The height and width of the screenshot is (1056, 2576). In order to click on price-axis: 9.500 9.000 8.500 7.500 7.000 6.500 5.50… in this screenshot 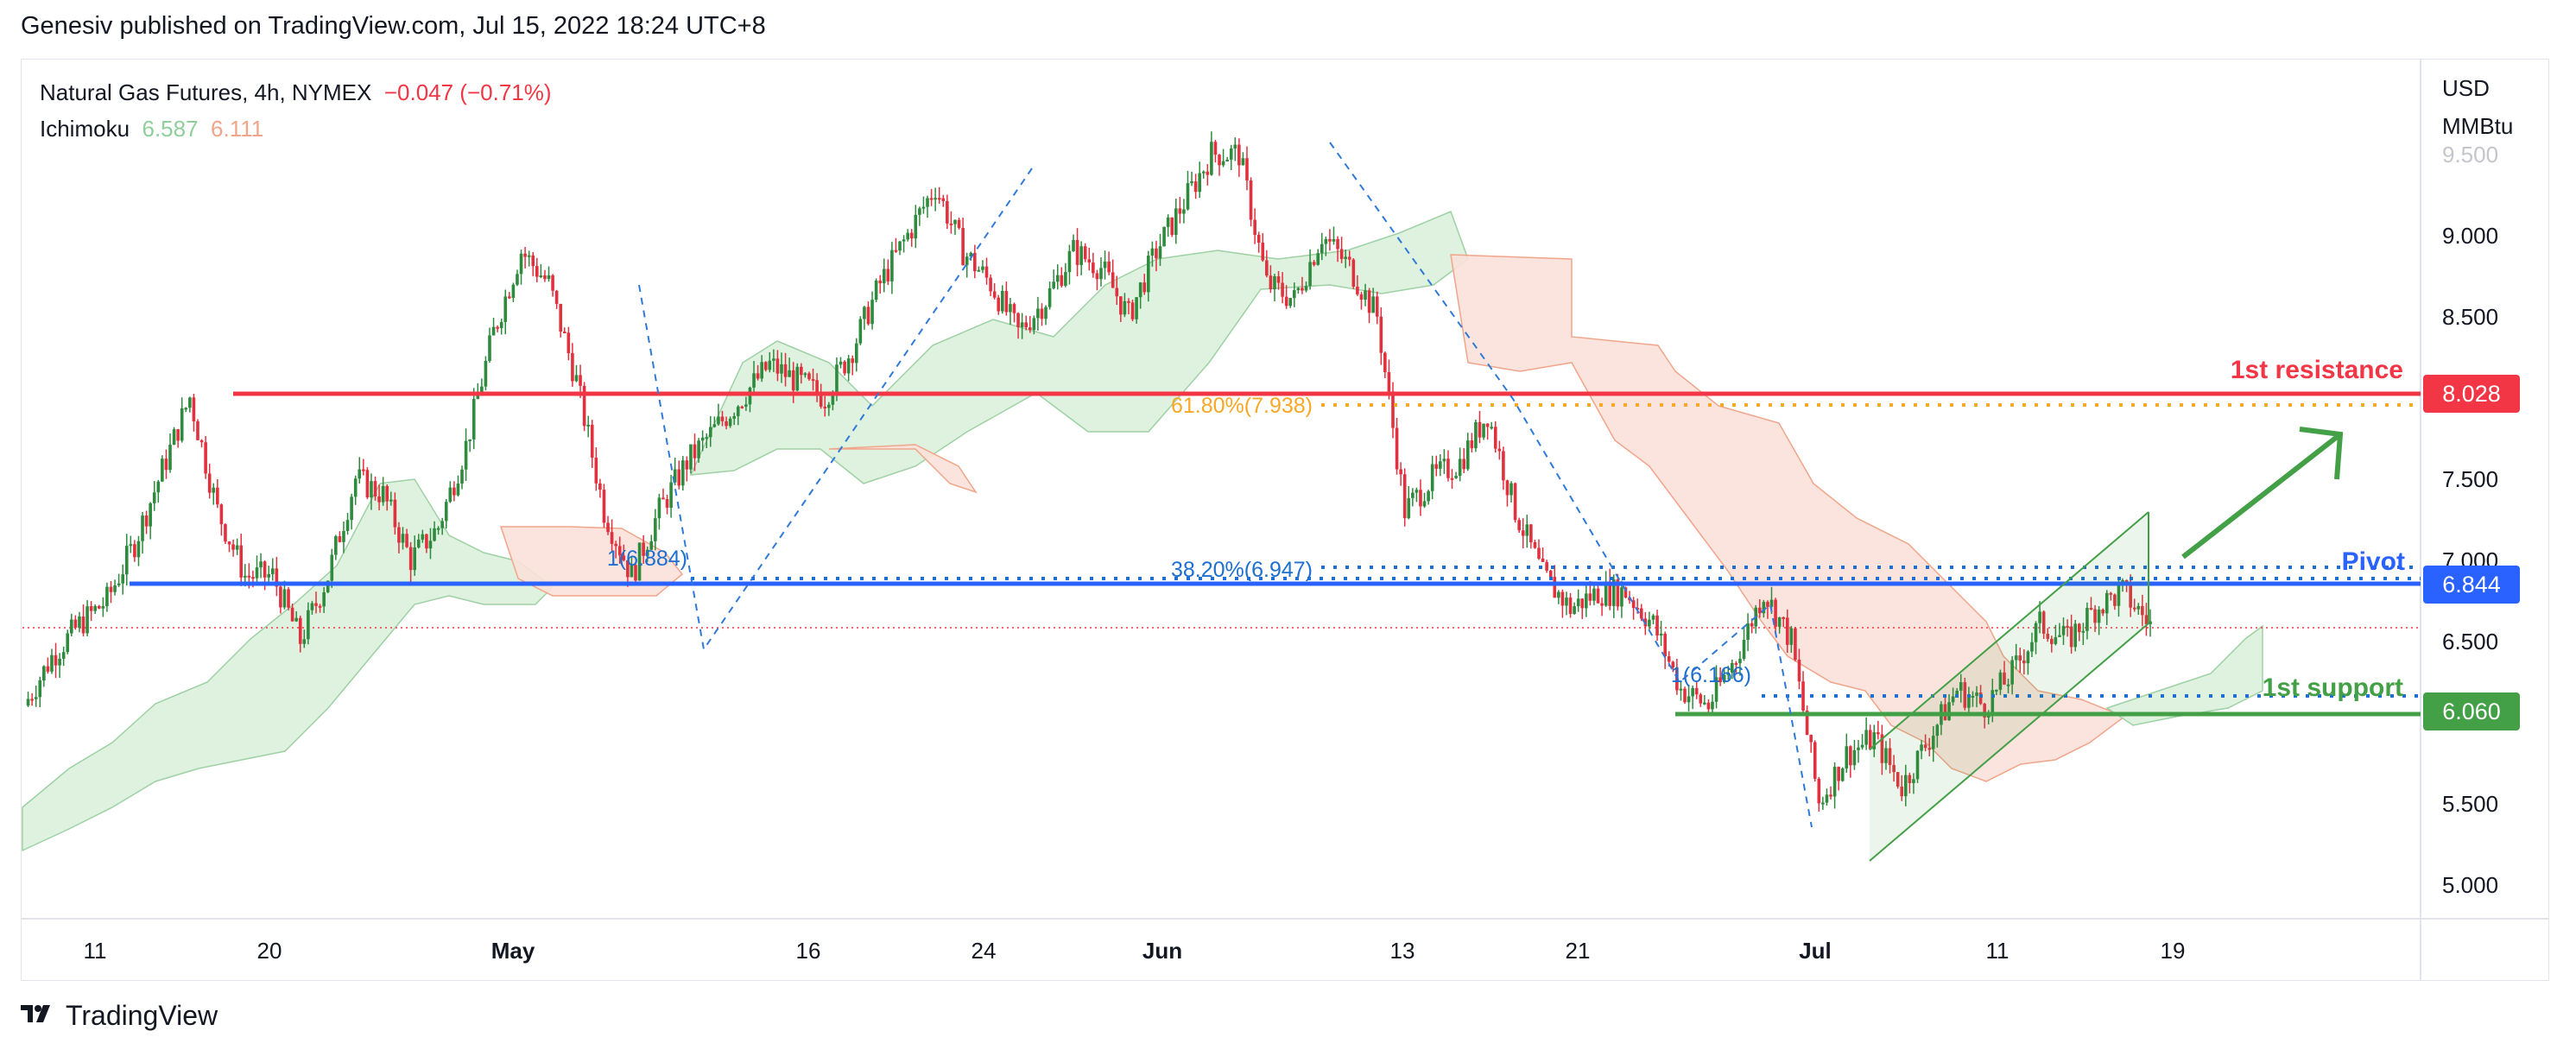, I will do `click(2470, 520)`.